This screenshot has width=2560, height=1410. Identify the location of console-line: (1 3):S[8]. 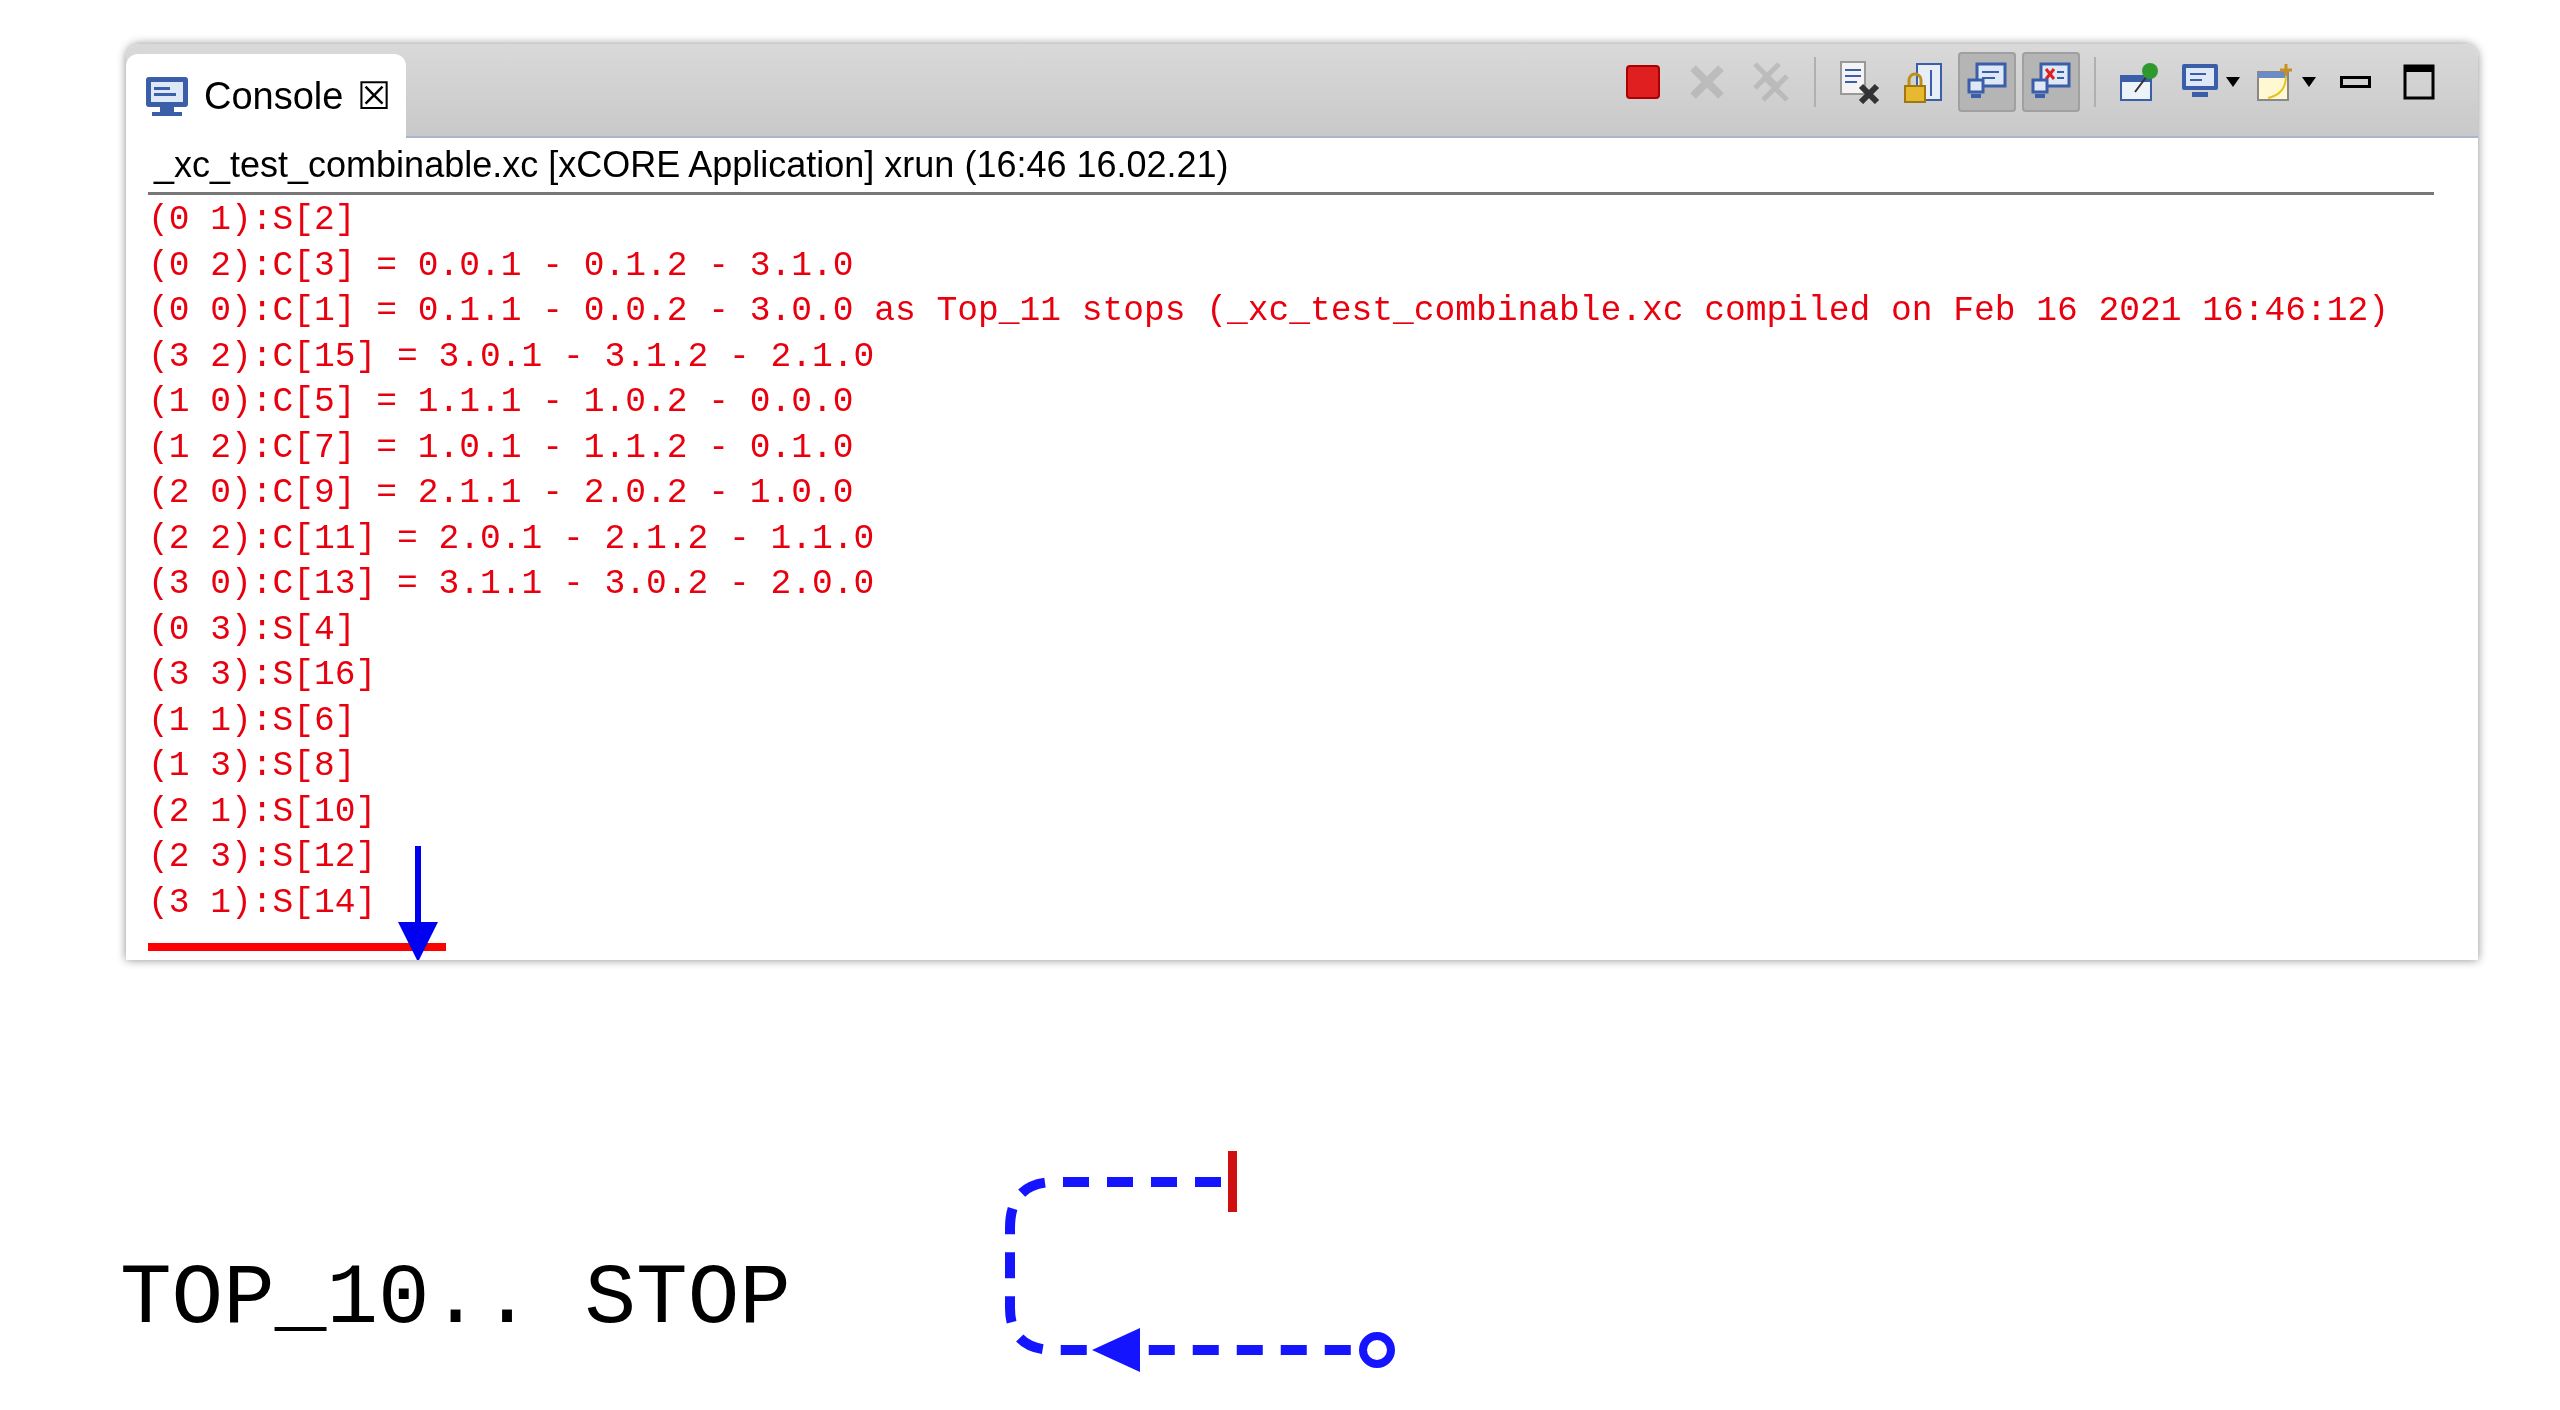
(252, 766).